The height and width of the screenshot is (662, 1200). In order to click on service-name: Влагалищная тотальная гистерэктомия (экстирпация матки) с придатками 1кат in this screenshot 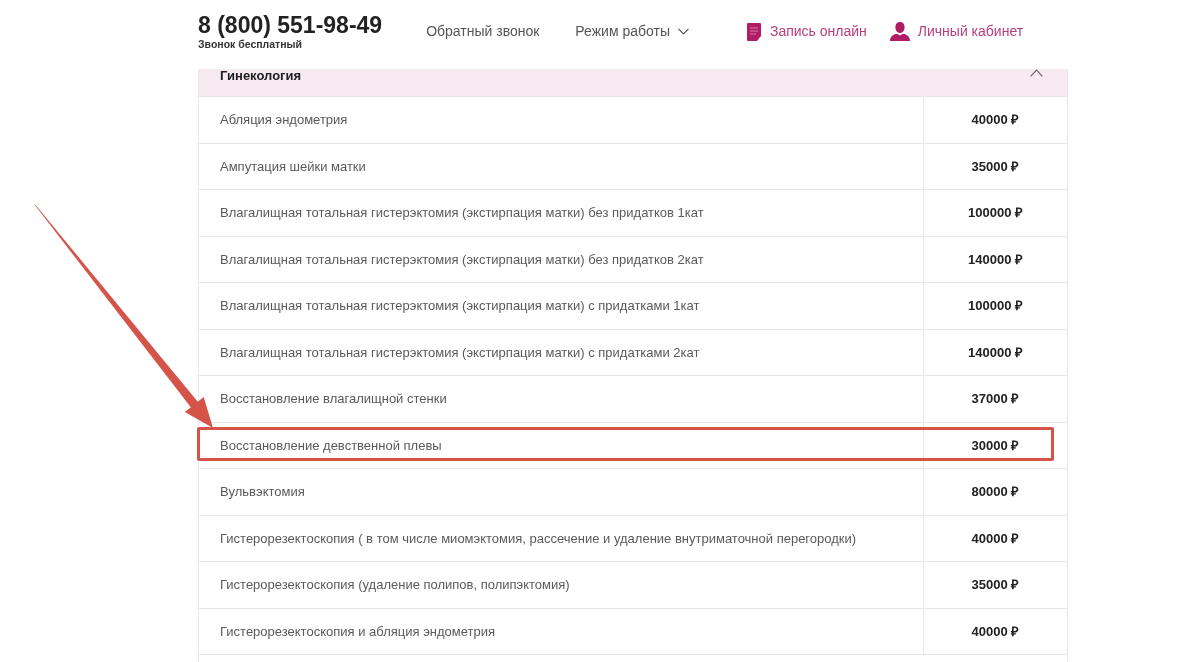, I will do `click(460, 306)`.